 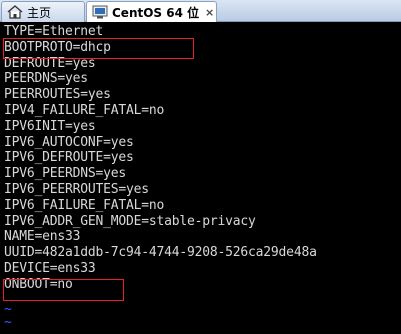 I want to click on highlight-box-onboot, so click(x=63, y=290).